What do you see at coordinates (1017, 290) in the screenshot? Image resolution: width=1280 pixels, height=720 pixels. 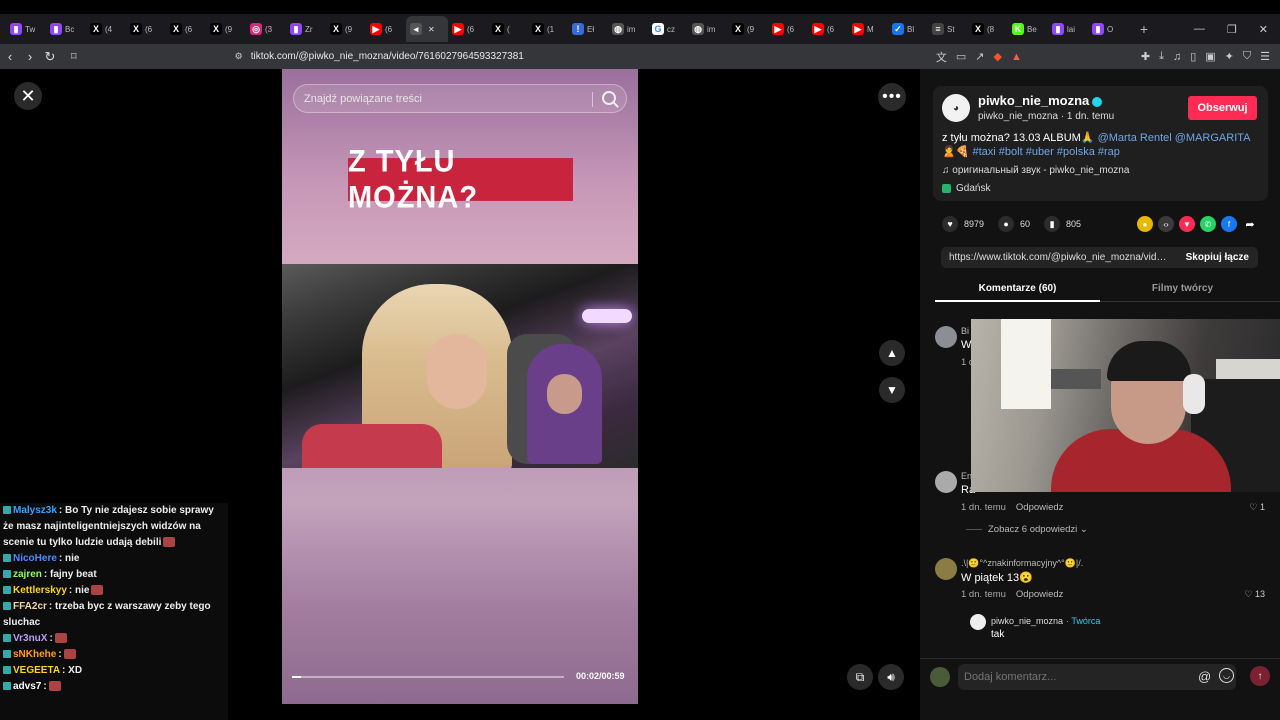 I see `tab-comments: Komentarze (60)` at bounding box center [1017, 290].